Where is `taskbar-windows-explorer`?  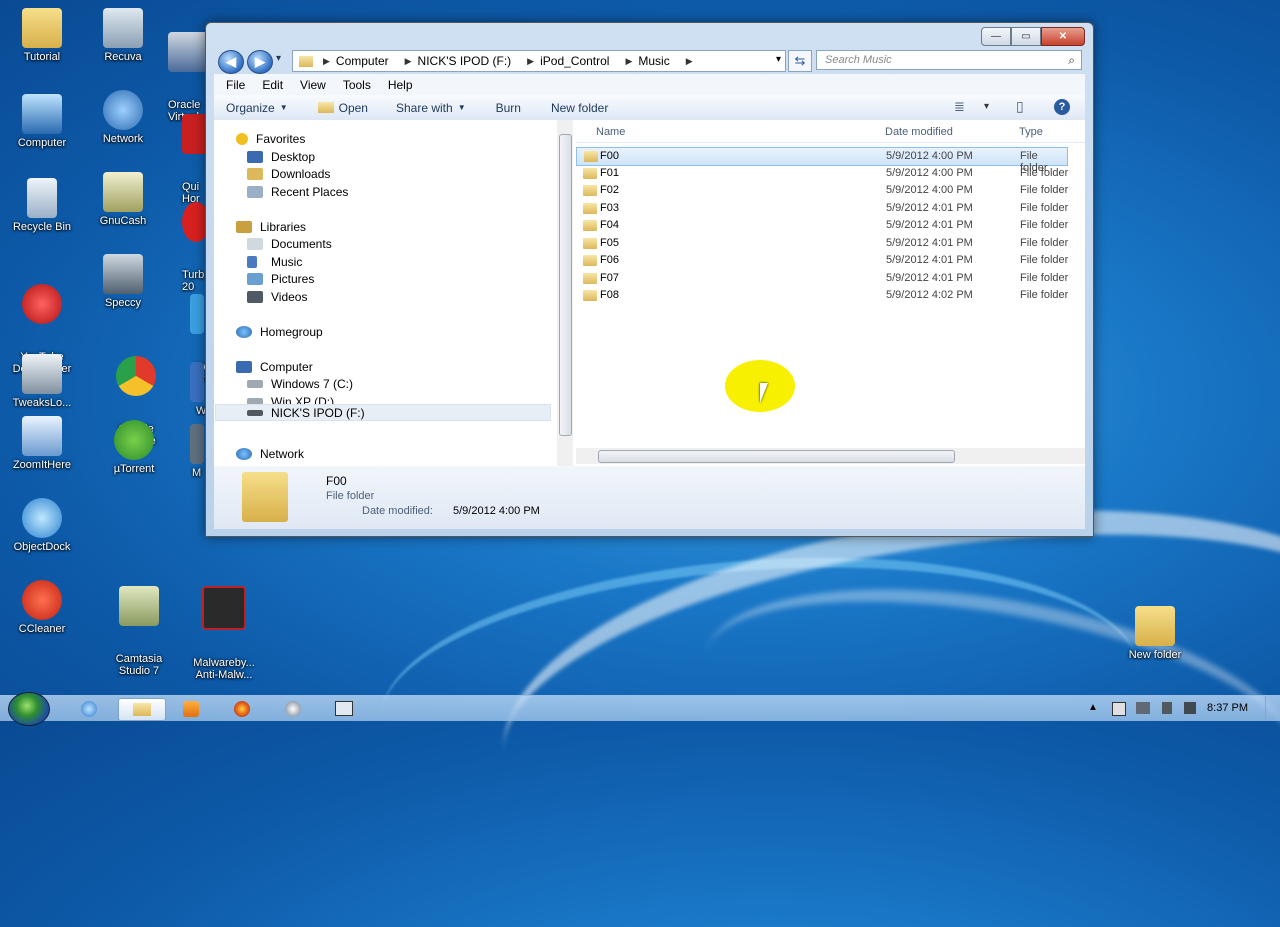 taskbar-windows-explorer is located at coordinates (142, 709).